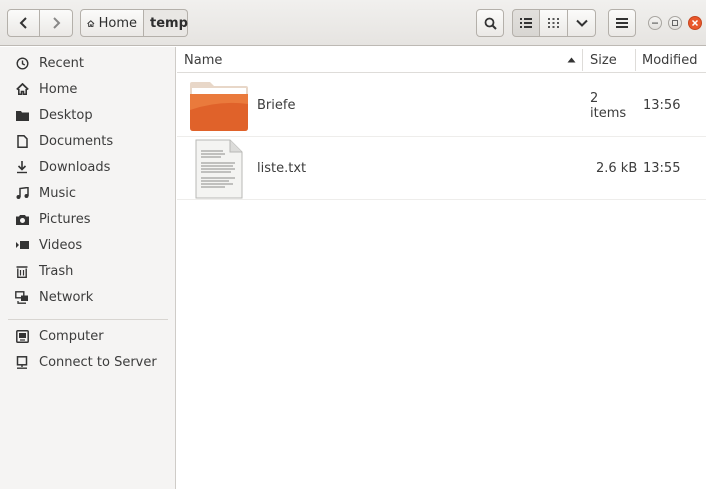 This screenshot has height=489, width=706. I want to click on list-view-button, so click(526, 23).